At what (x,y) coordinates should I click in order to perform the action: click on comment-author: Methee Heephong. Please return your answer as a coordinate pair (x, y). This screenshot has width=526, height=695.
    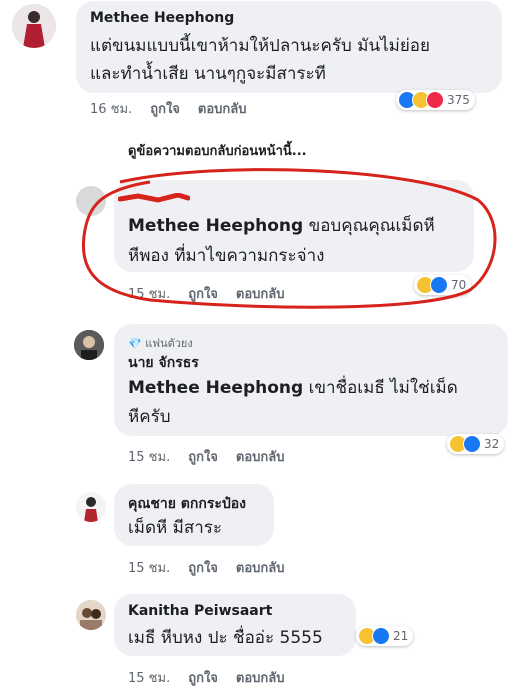
    Looking at the image, I should click on (162, 18).